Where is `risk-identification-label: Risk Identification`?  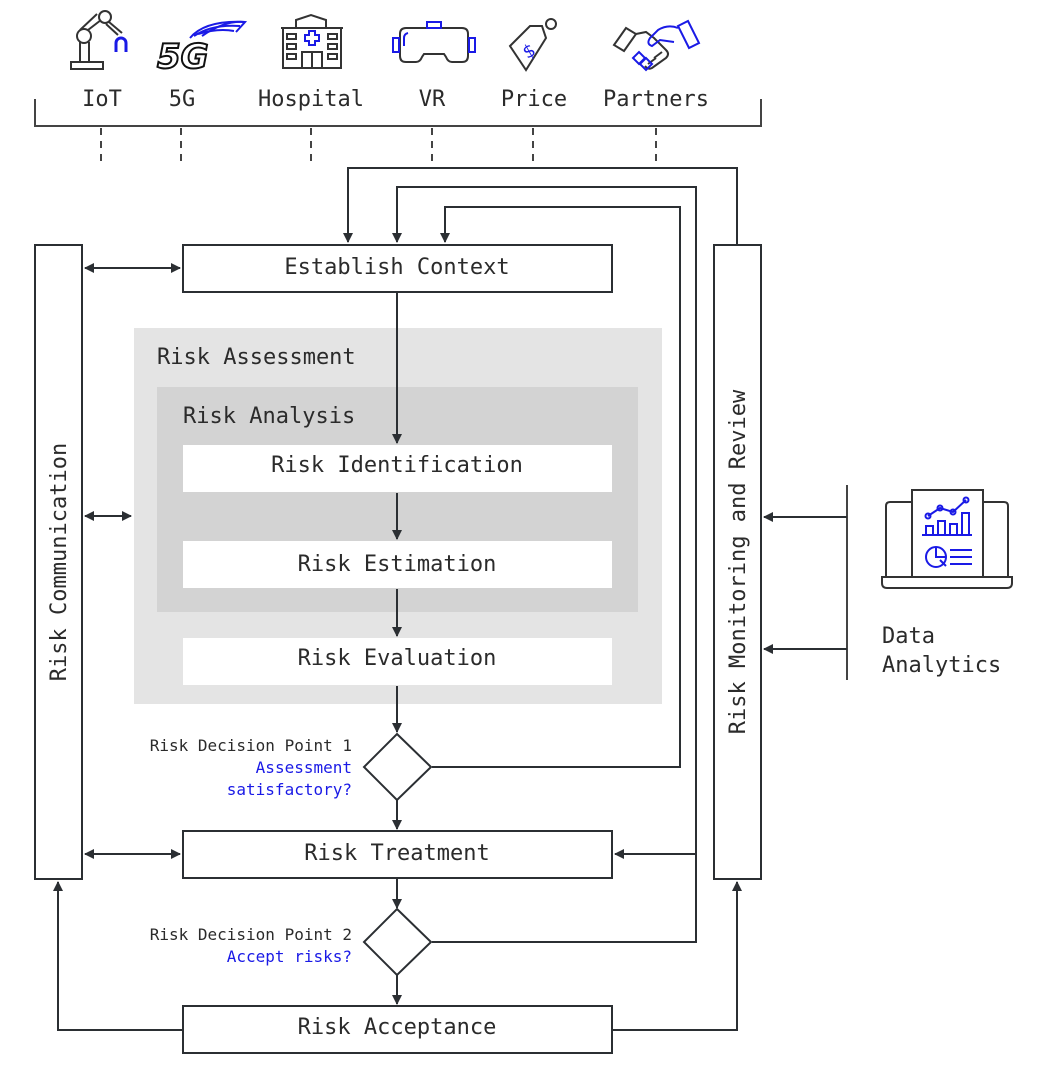
risk-identification-label: Risk Identification is located at coordinates (397, 465).